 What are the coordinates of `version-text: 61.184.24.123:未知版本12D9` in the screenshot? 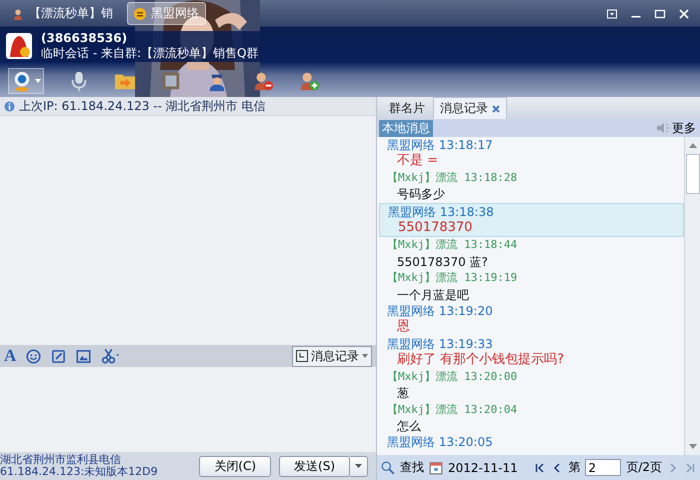 It's located at (79, 472).